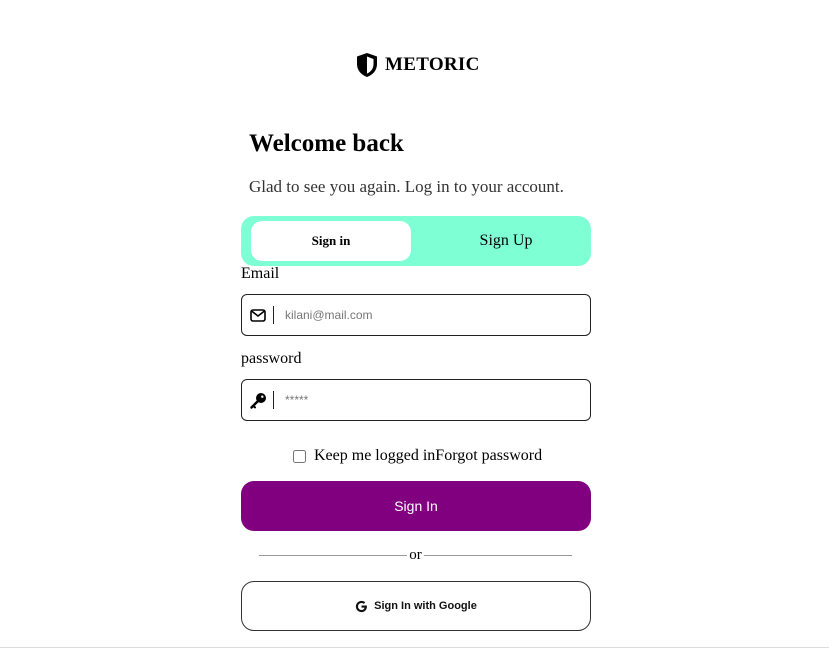 Image resolution: width=829 pixels, height=649 pixels. What do you see at coordinates (271, 358) in the screenshot?
I see `password-label: password` at bounding box center [271, 358].